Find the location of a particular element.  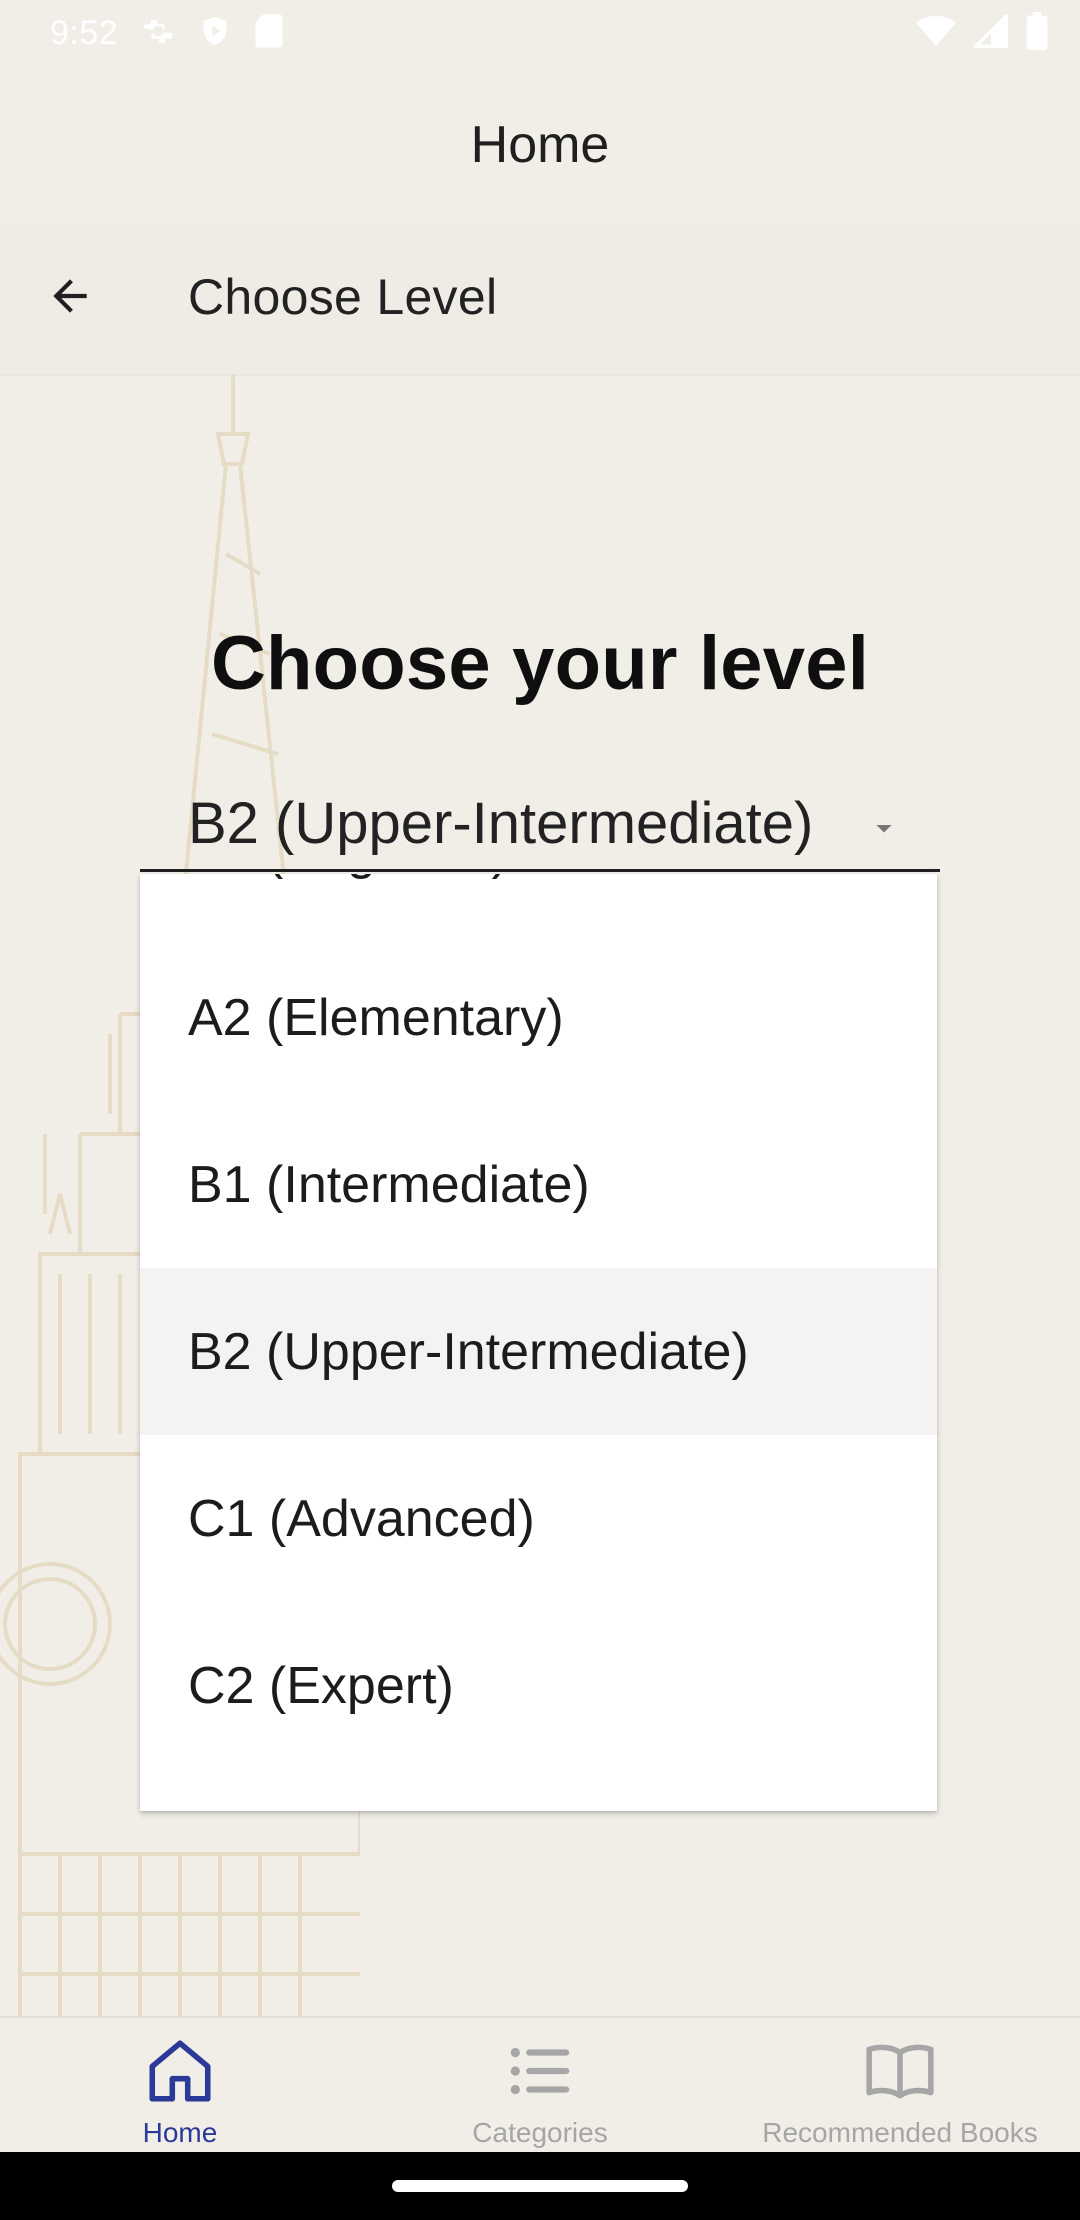

app-bar: Choose Level is located at coordinates (540, 298).